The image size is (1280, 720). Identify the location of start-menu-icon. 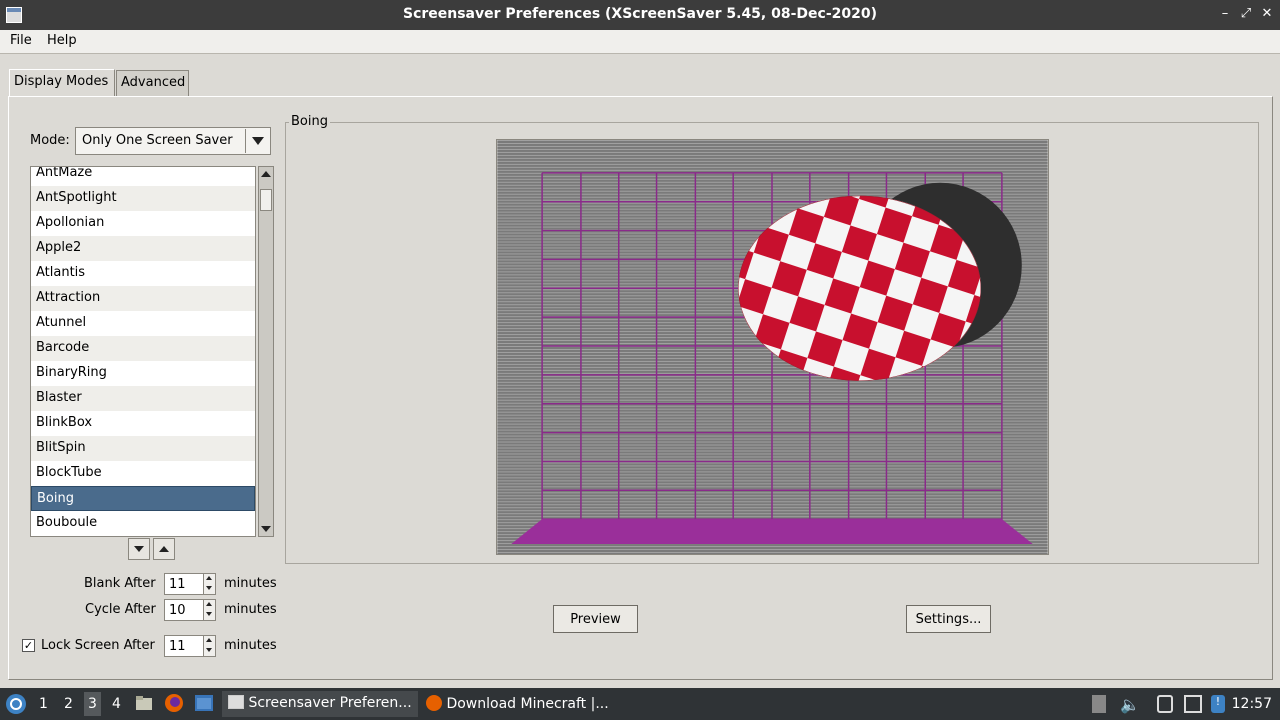
(16, 704).